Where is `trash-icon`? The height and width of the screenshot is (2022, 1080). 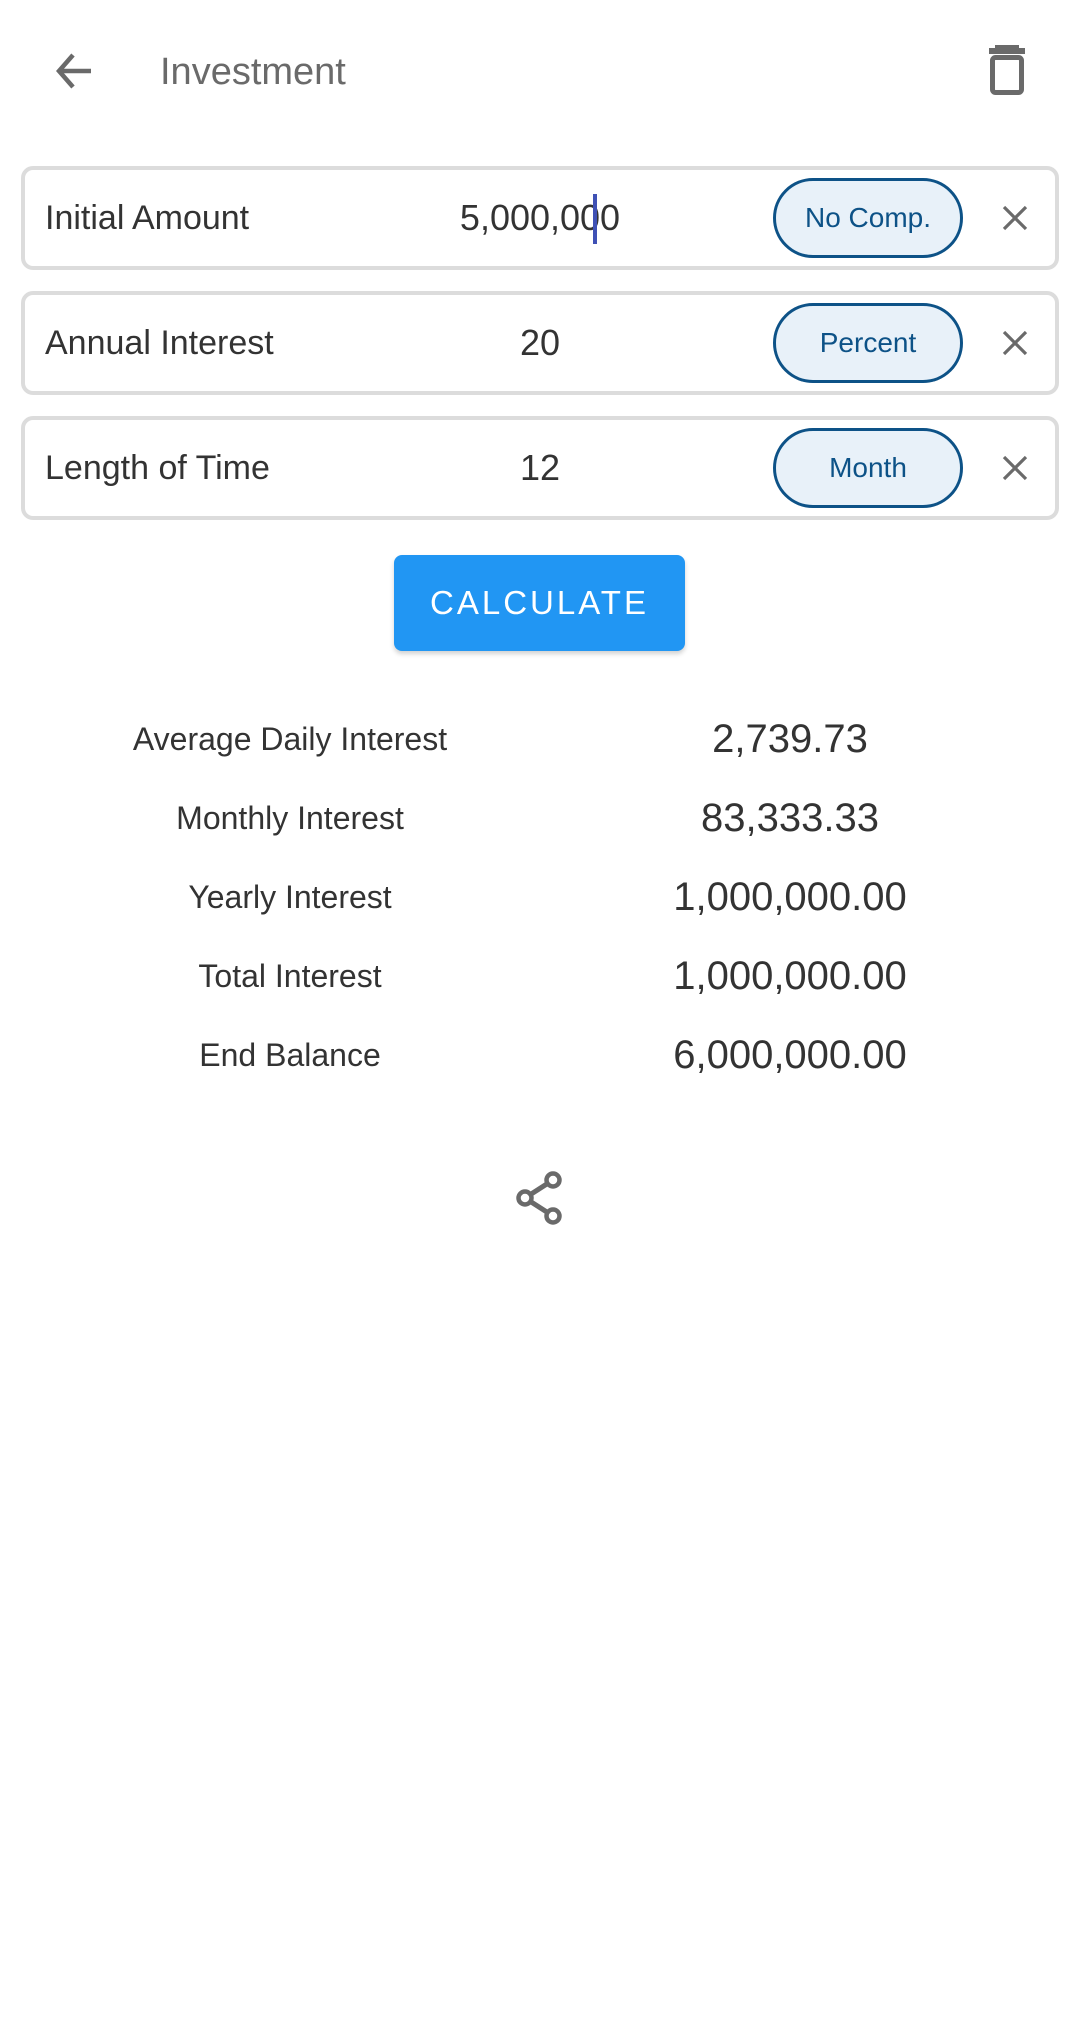 trash-icon is located at coordinates (1007, 70).